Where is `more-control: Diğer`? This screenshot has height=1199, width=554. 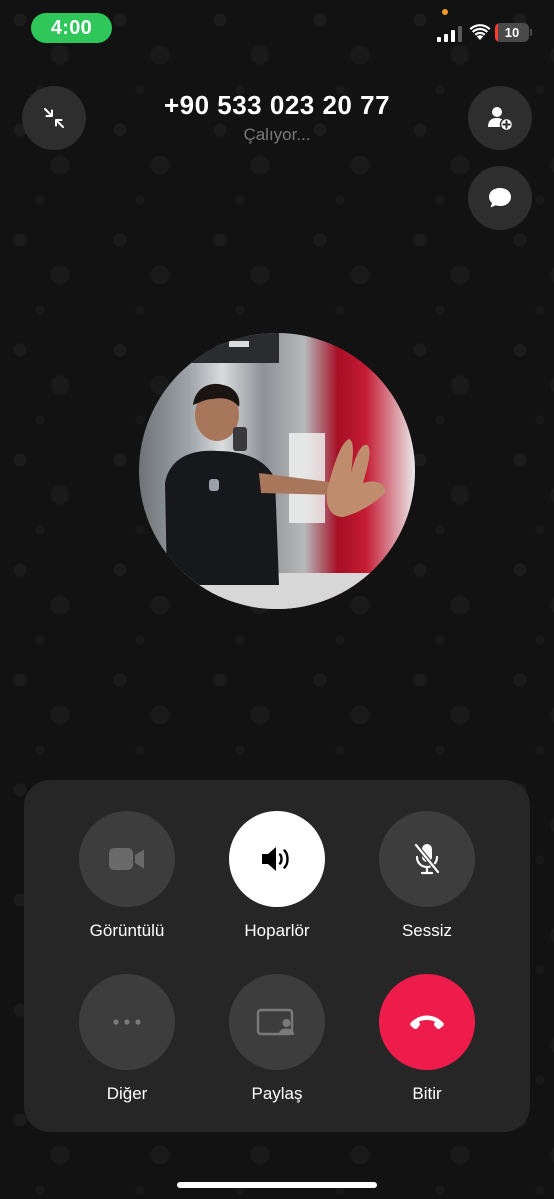 more-control: Diğer is located at coordinates (127, 1039).